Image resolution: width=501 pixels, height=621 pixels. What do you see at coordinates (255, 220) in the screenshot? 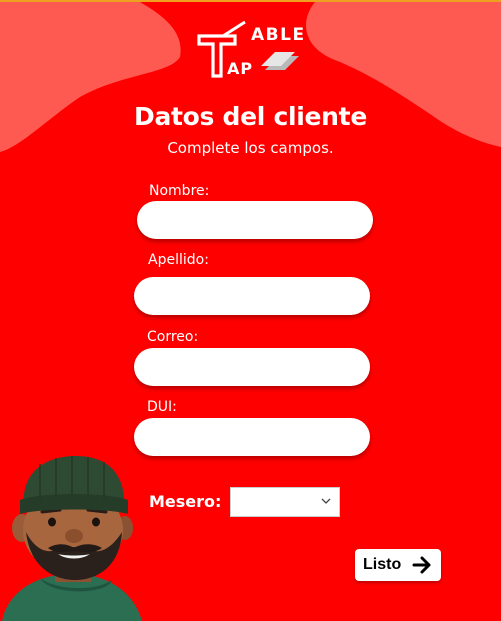
I see `nombre-input` at bounding box center [255, 220].